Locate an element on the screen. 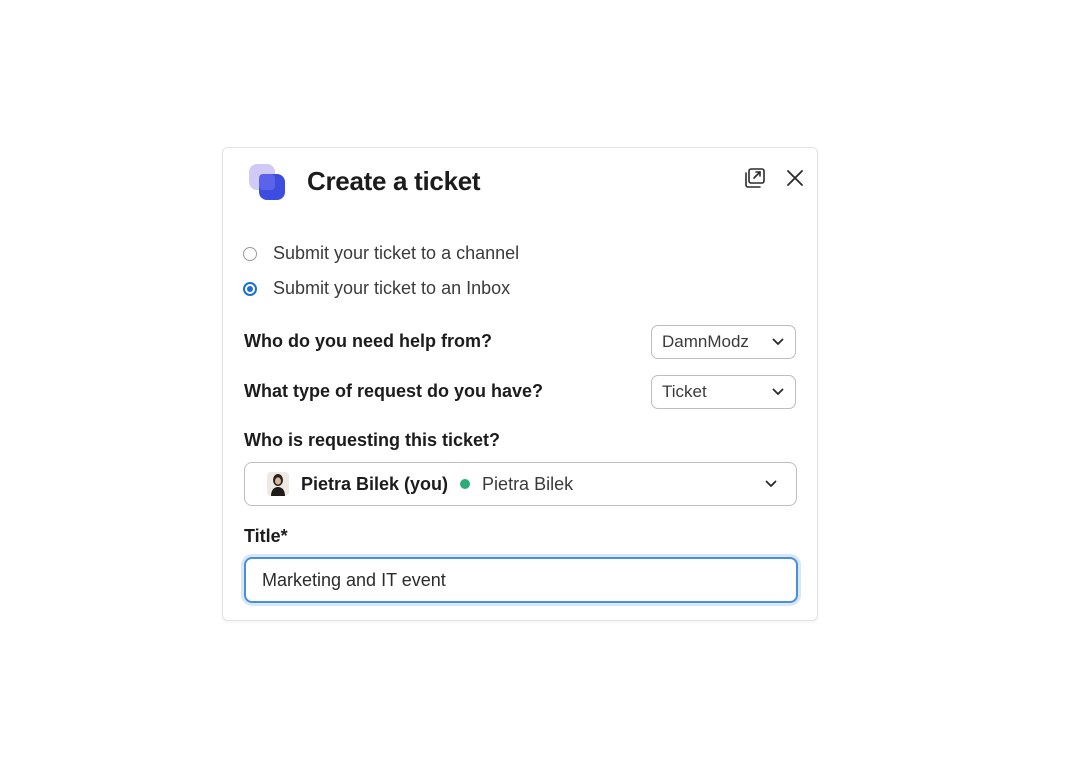  presence-active-icon is located at coordinates (465, 484).